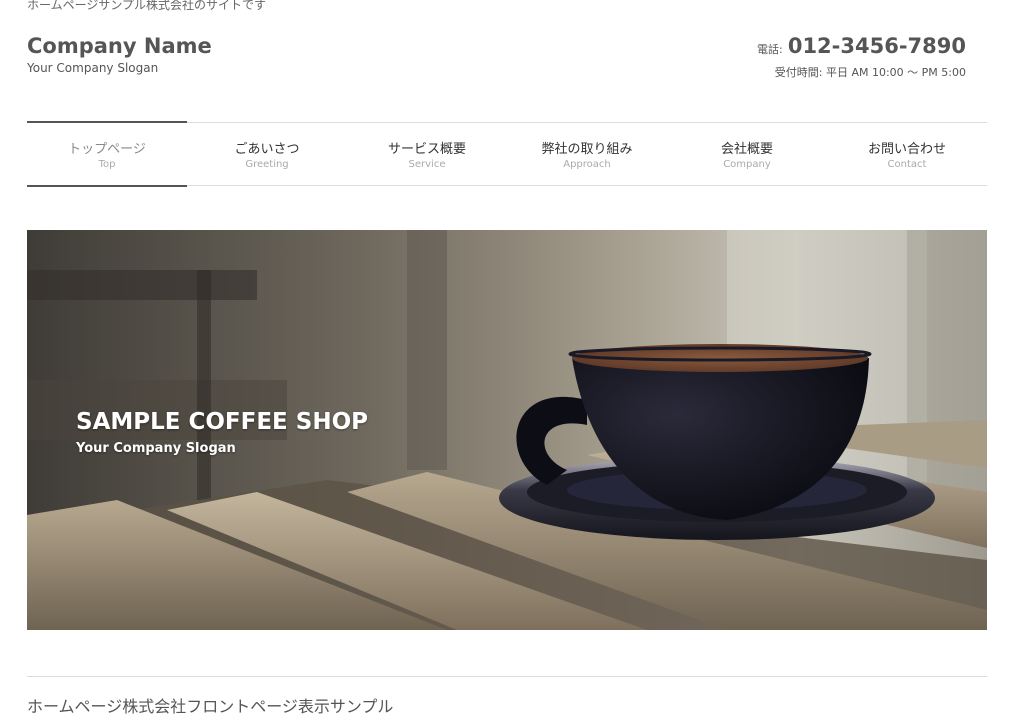  I want to click on nav-item-sublabel: Company, so click(747, 164).